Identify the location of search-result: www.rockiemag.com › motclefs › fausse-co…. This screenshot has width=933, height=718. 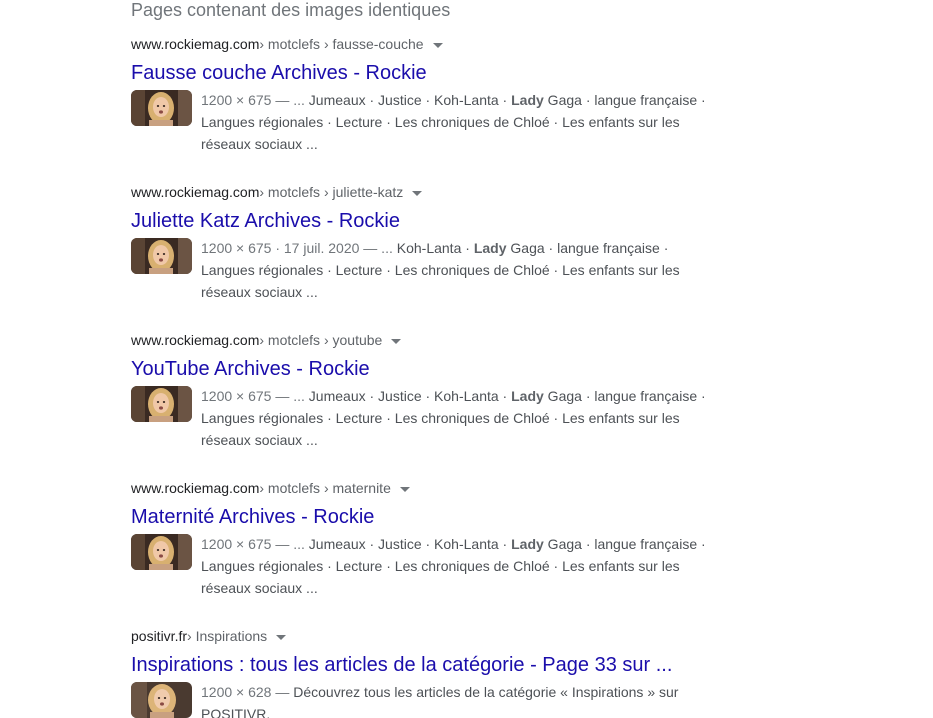
(431, 94).